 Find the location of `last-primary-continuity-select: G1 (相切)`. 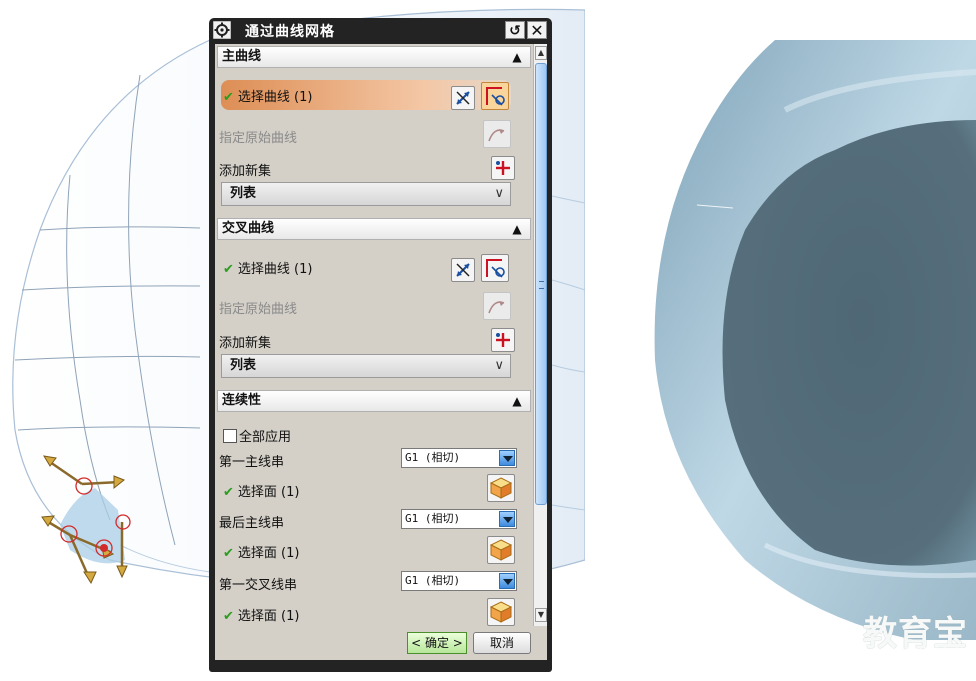

last-primary-continuity-select: G1 (相切) is located at coordinates (459, 519).